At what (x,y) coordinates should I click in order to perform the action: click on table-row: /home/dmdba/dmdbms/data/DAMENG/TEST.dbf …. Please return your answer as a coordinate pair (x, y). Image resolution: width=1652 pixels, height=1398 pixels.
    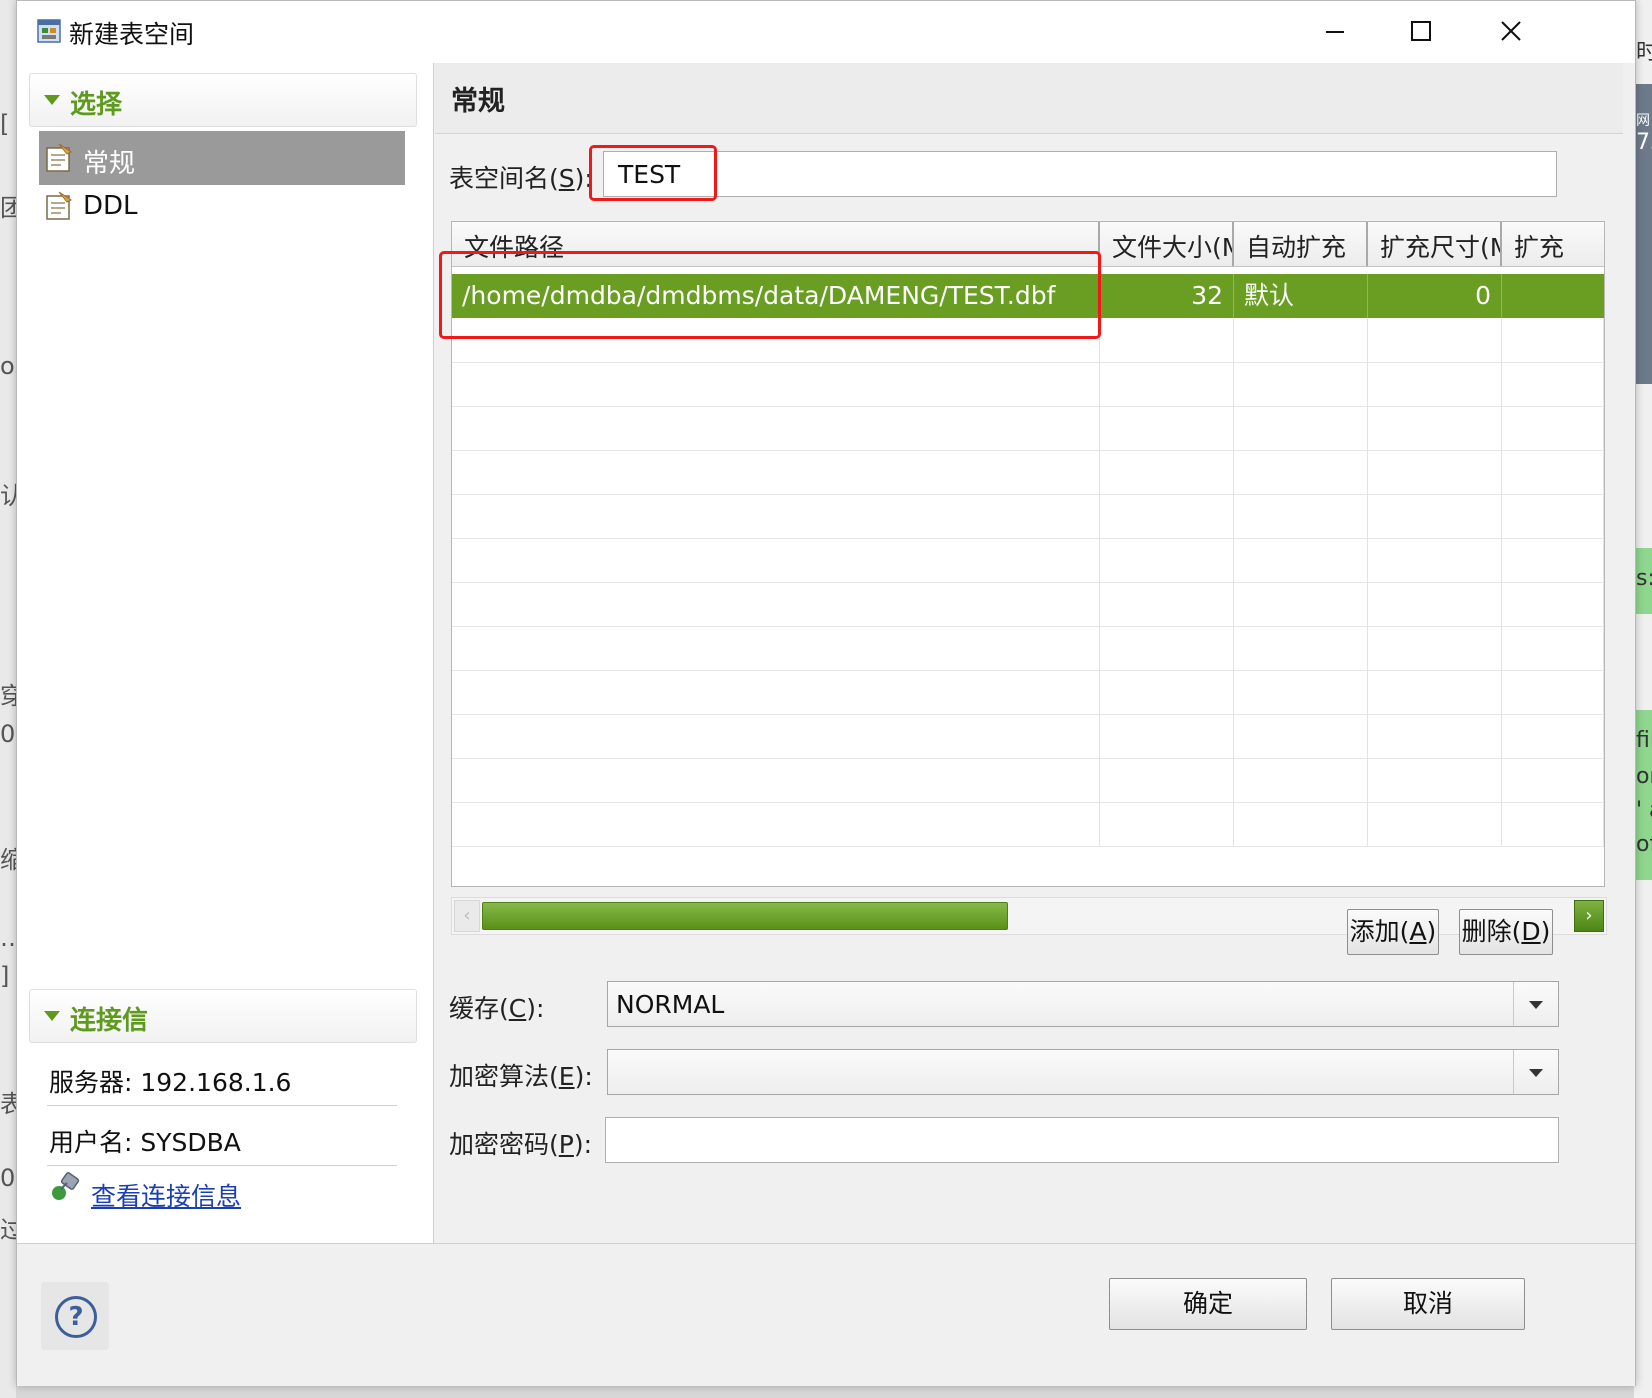
    Looking at the image, I should click on (1028, 296).